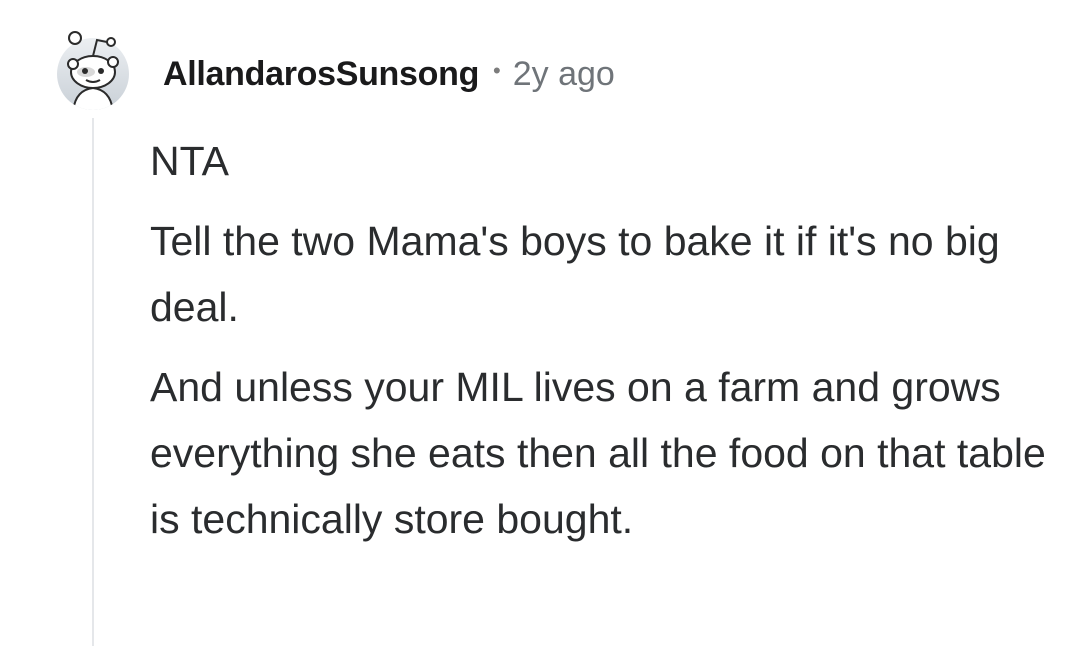  Describe the element at coordinates (189, 161) in the screenshot. I see `comment-paragraph: NTA` at that location.